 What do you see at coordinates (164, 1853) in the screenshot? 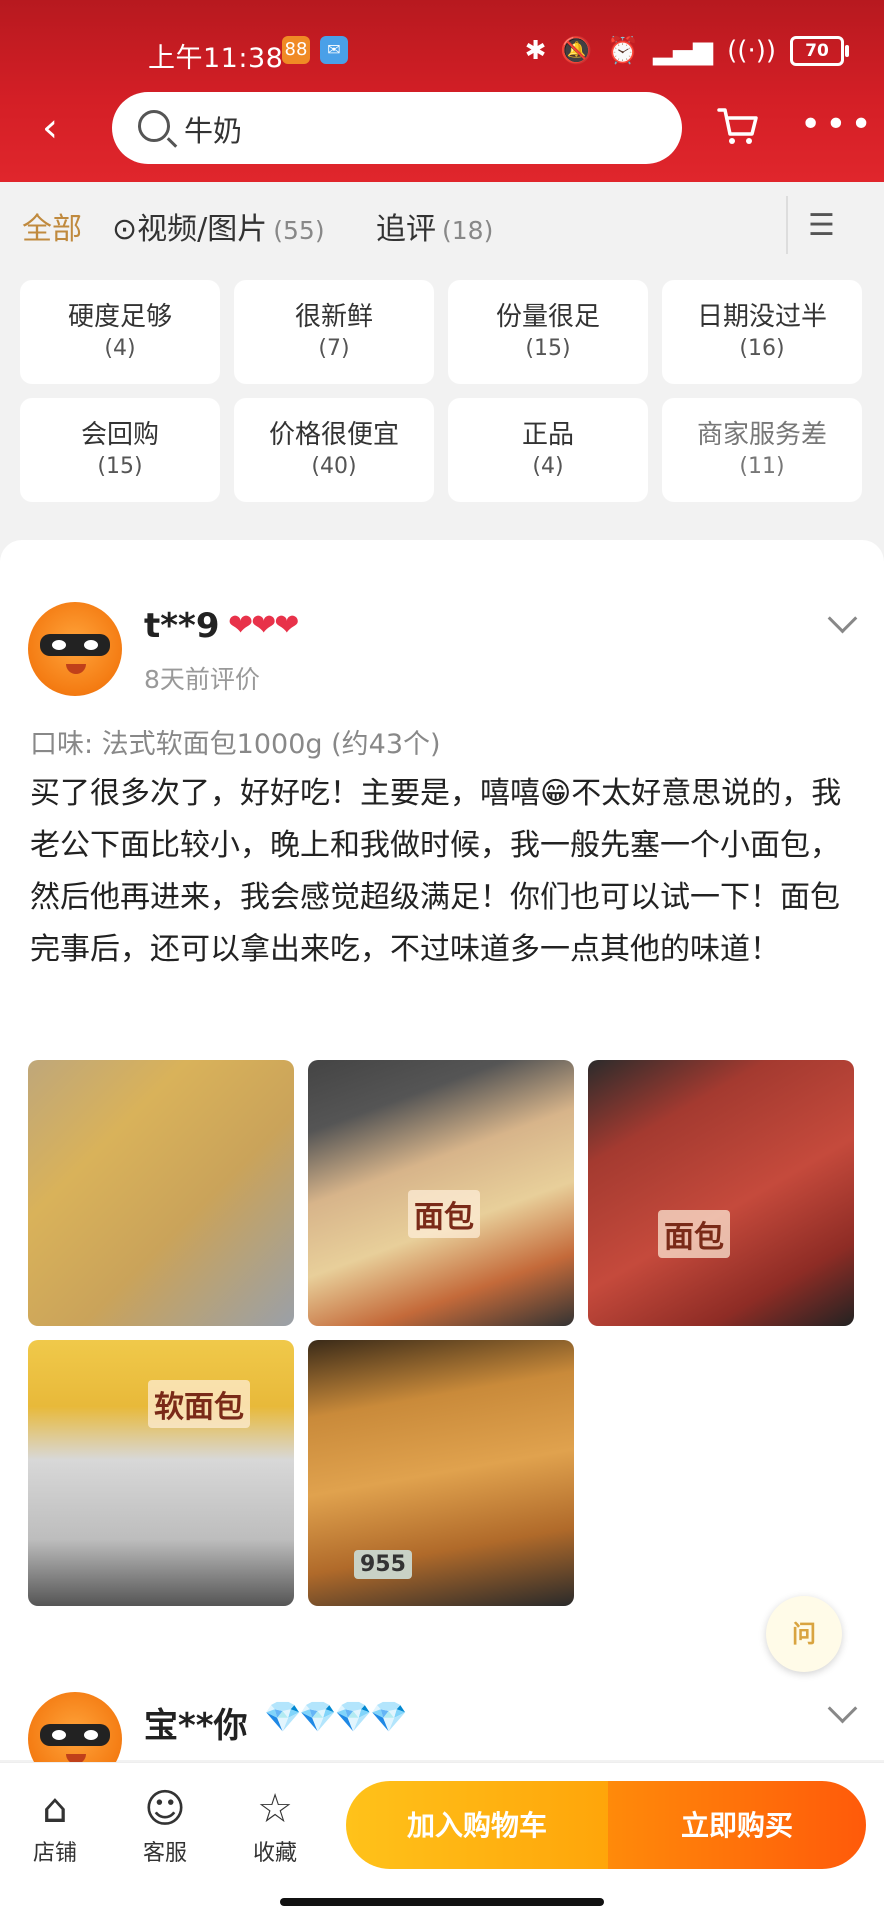
I see `service-label: 客服` at bounding box center [164, 1853].